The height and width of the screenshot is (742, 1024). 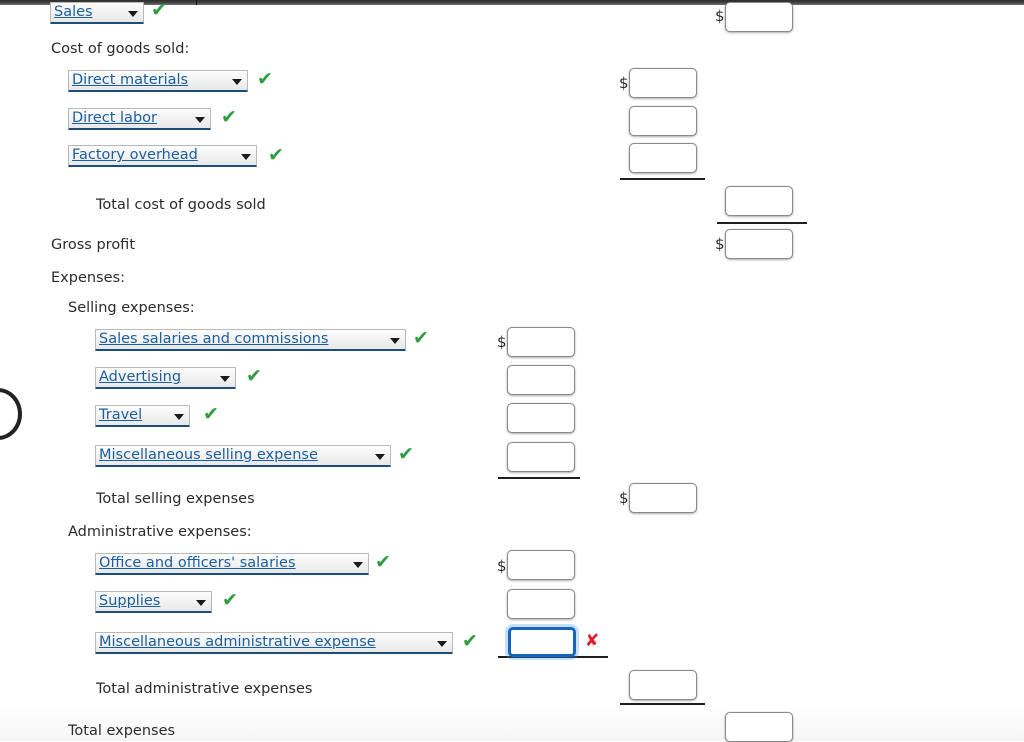 What do you see at coordinates (229, 117) in the screenshot?
I see `validation-check-icon-direct-labor: ✔` at bounding box center [229, 117].